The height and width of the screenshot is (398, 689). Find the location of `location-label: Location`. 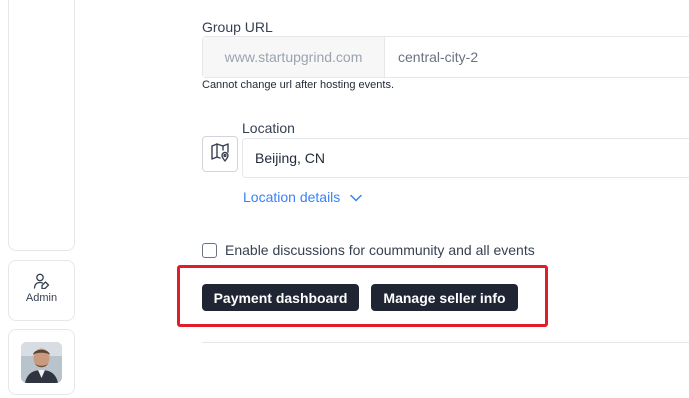

location-label: Location is located at coordinates (268, 128).